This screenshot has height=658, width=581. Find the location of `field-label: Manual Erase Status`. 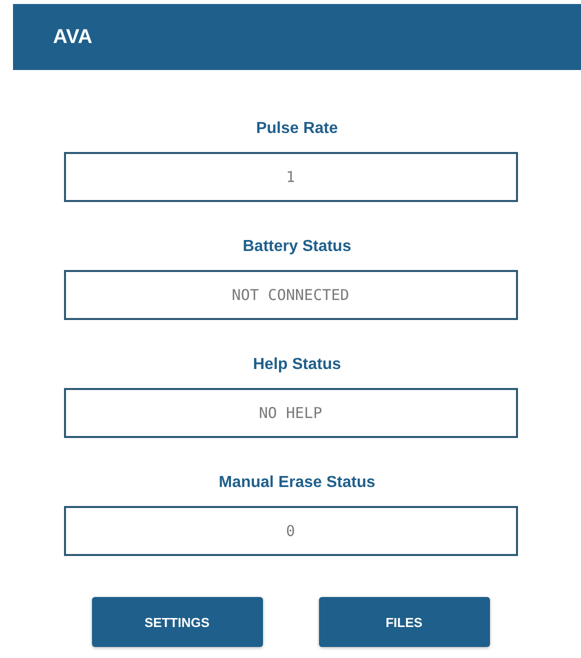

field-label: Manual Erase Status is located at coordinates (297, 483).